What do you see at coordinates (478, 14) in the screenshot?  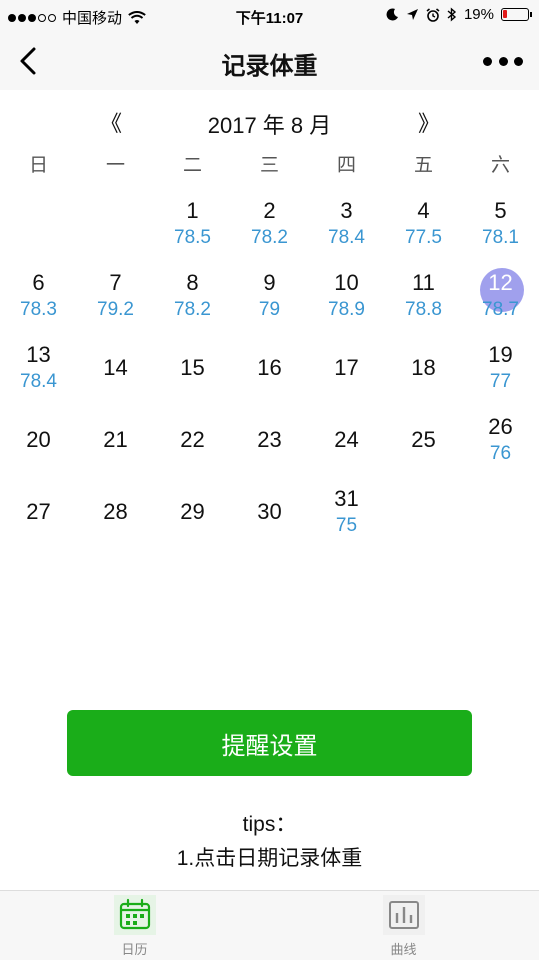 I see `battery-percent: 19%` at bounding box center [478, 14].